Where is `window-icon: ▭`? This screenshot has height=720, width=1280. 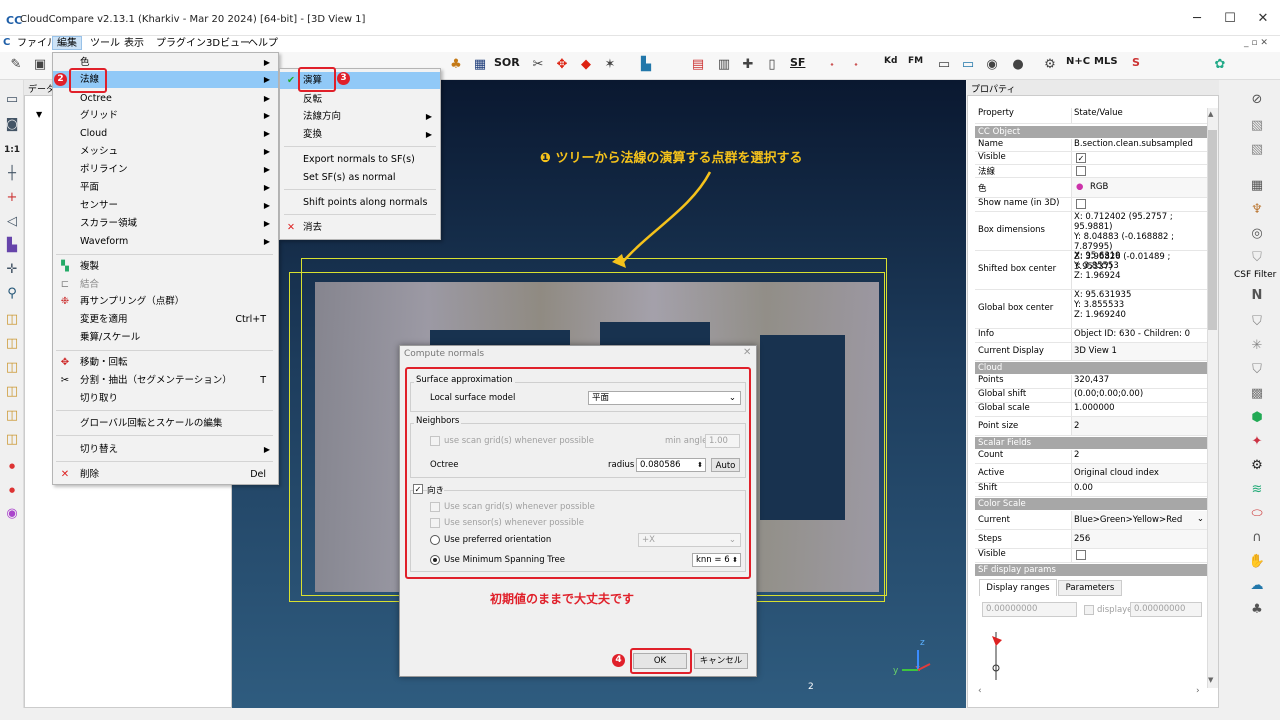
window-icon: ▭ is located at coordinates (944, 65).